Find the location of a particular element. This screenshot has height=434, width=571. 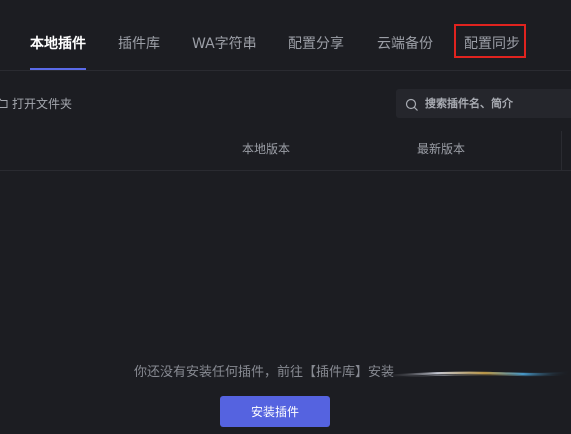

column-divider is located at coordinates (561, 151).